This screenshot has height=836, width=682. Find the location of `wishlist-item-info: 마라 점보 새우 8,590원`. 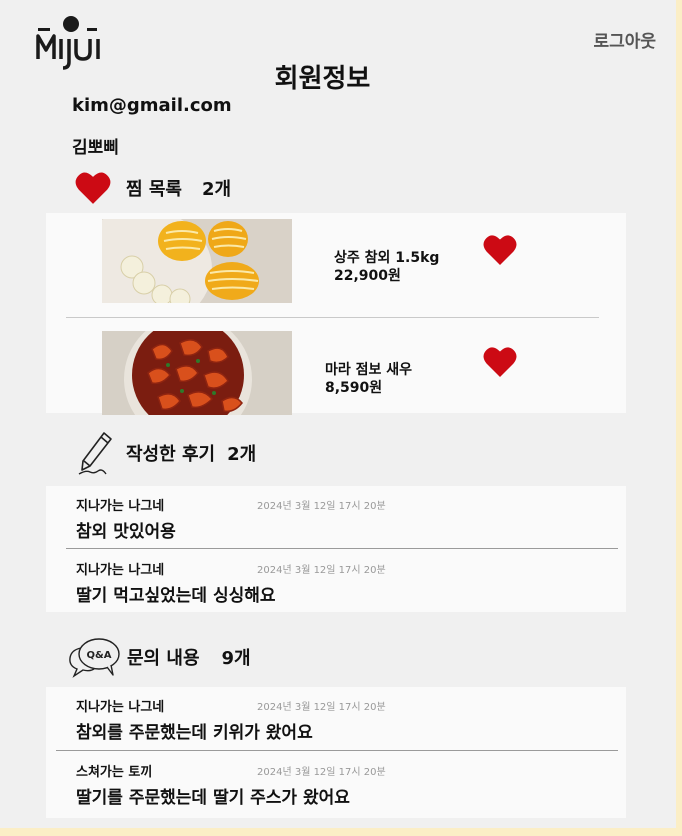

wishlist-item-info: 마라 점보 새우 8,590원 is located at coordinates (368, 379).